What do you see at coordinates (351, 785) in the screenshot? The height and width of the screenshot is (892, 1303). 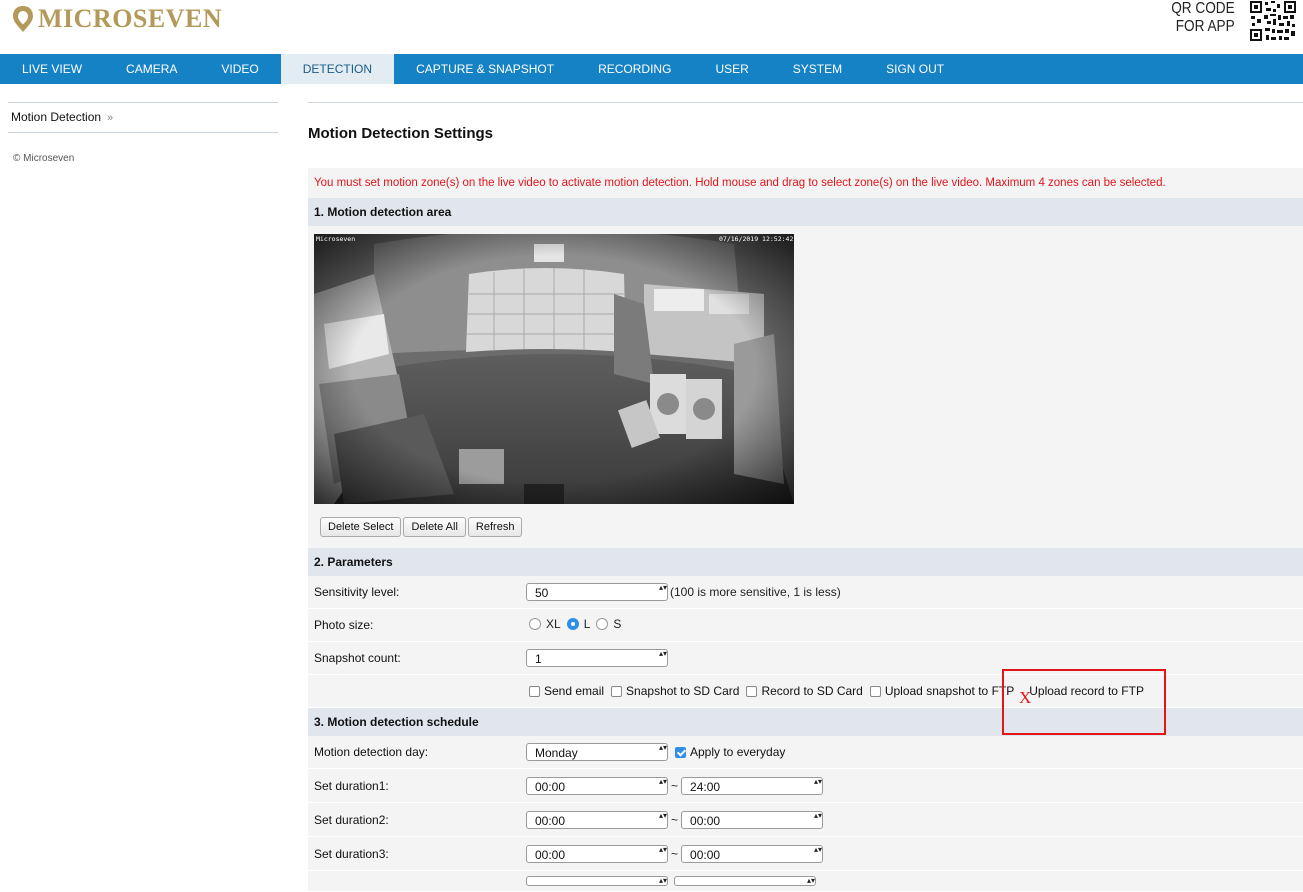 I see `duration1-label: Set duration1:` at bounding box center [351, 785].